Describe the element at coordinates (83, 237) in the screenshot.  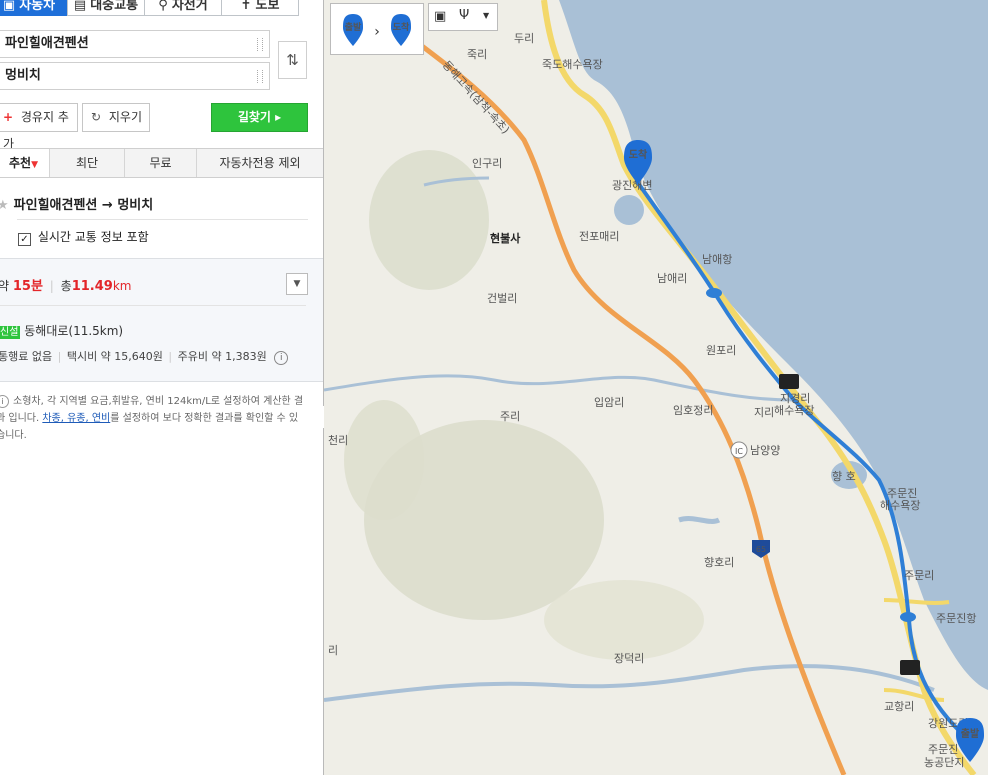
I see `traffic-option: ✓ 실시간 교통 정보 포함` at that location.